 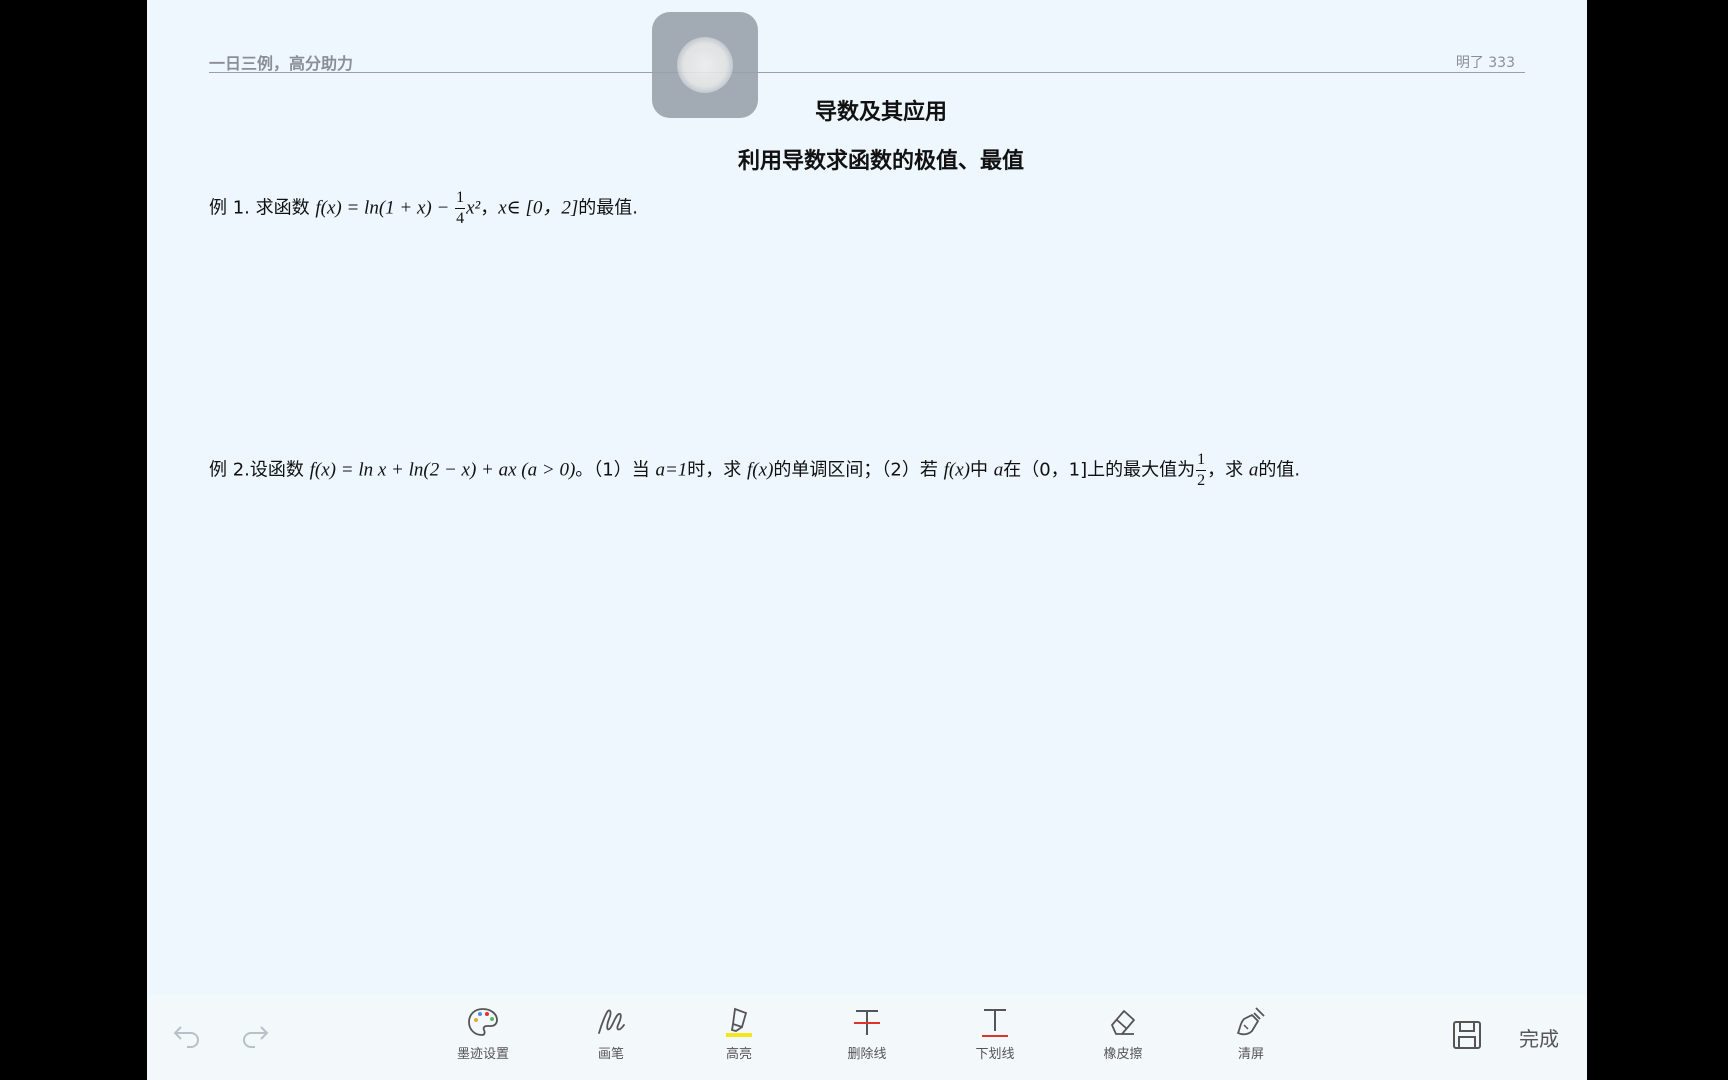 I want to click on example-2-text: 中, so click(x=978, y=470).